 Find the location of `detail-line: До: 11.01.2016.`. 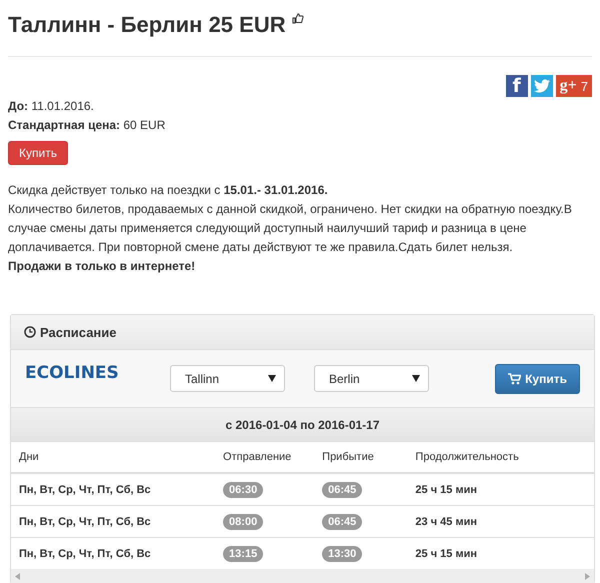

detail-line: До: 11.01.2016. is located at coordinates (51, 106).